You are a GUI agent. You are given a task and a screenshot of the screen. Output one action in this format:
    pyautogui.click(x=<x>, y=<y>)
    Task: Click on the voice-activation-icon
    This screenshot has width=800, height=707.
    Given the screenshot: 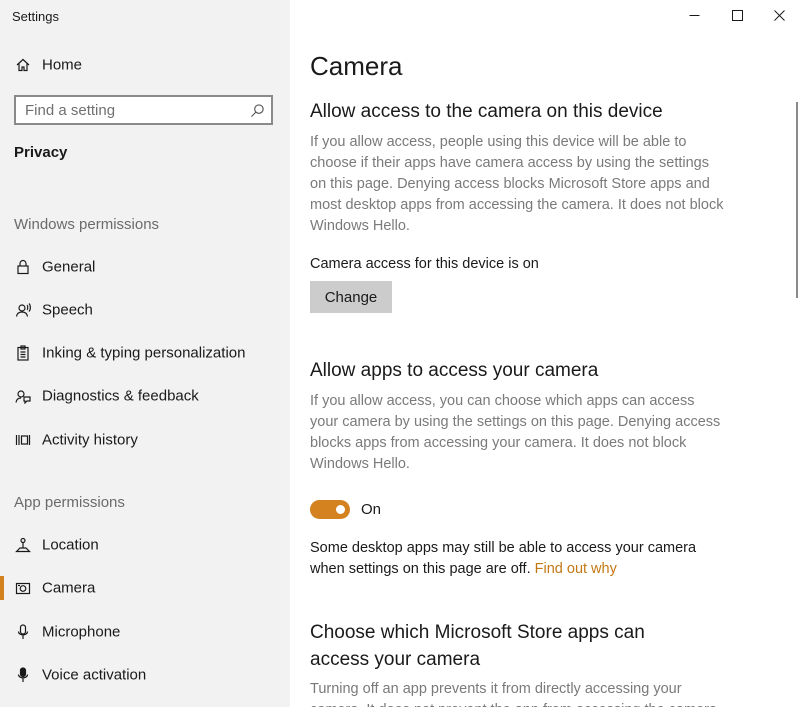 What is the action you would take?
    pyautogui.click(x=23, y=675)
    